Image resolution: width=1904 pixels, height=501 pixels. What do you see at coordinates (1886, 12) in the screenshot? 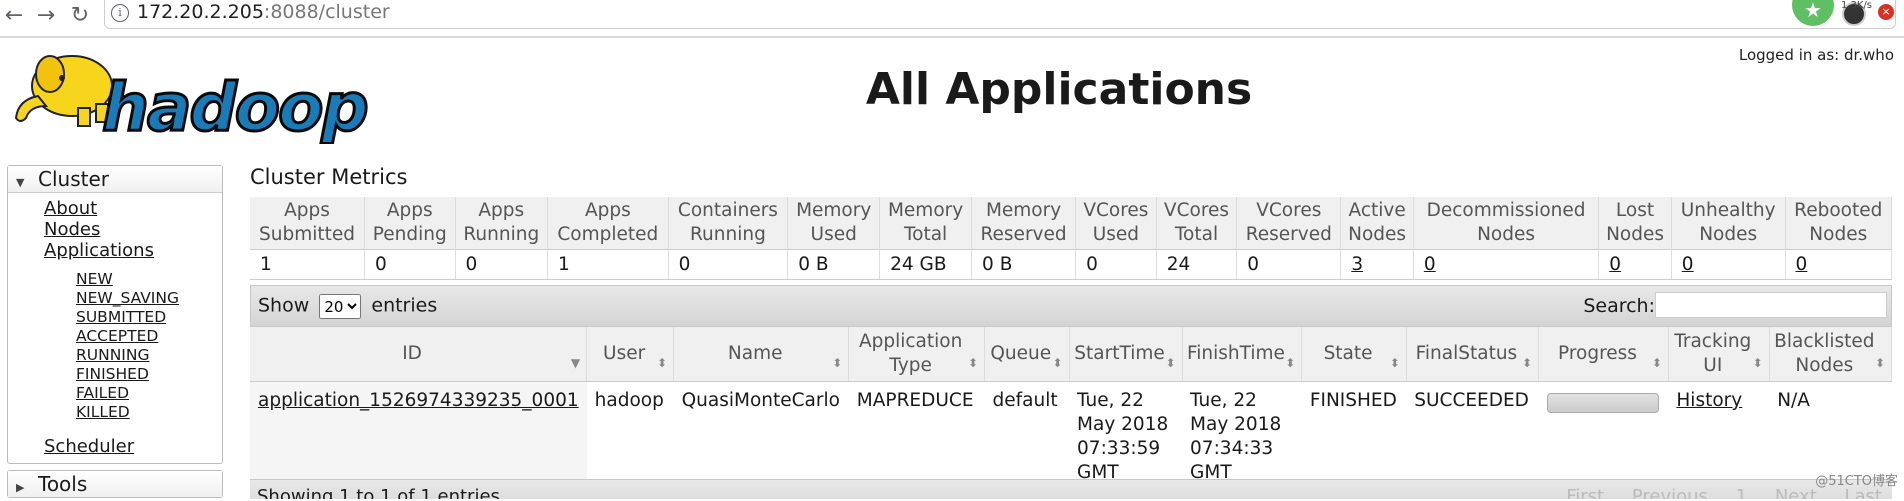
I see `close-icon: ×` at bounding box center [1886, 12].